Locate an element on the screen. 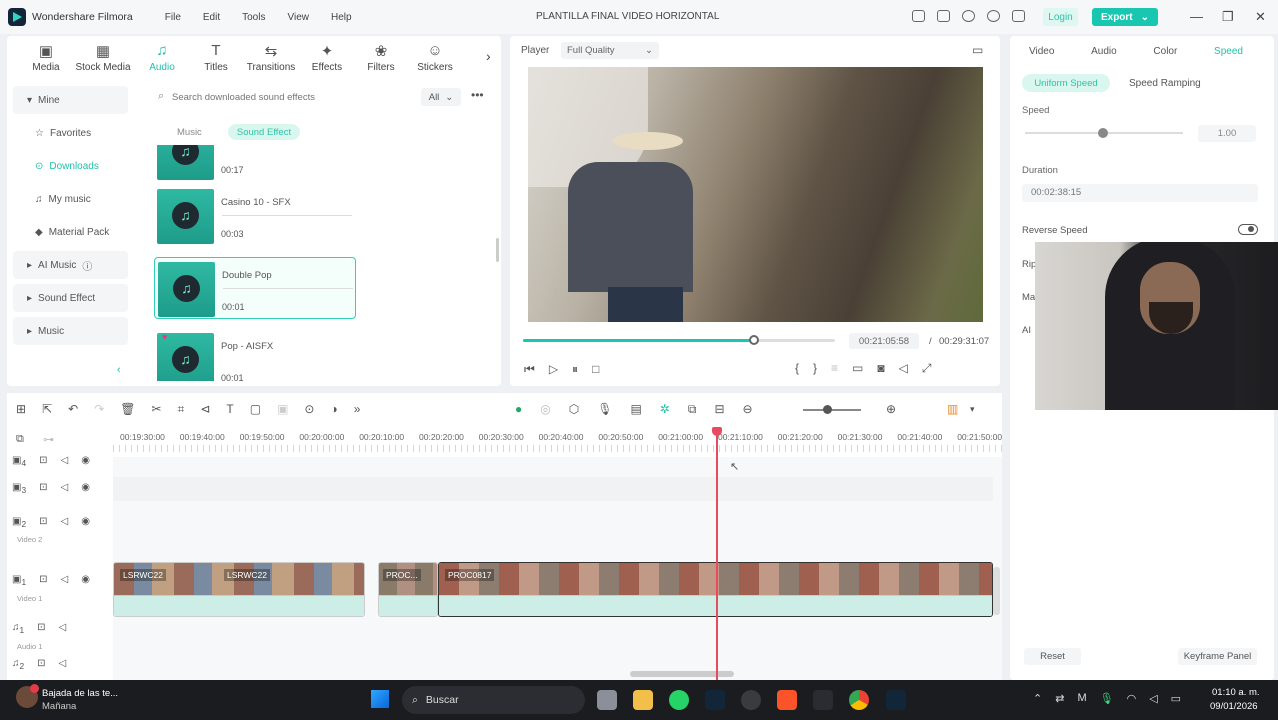  pip-icon: ⧉ is located at coordinates (692, 409).